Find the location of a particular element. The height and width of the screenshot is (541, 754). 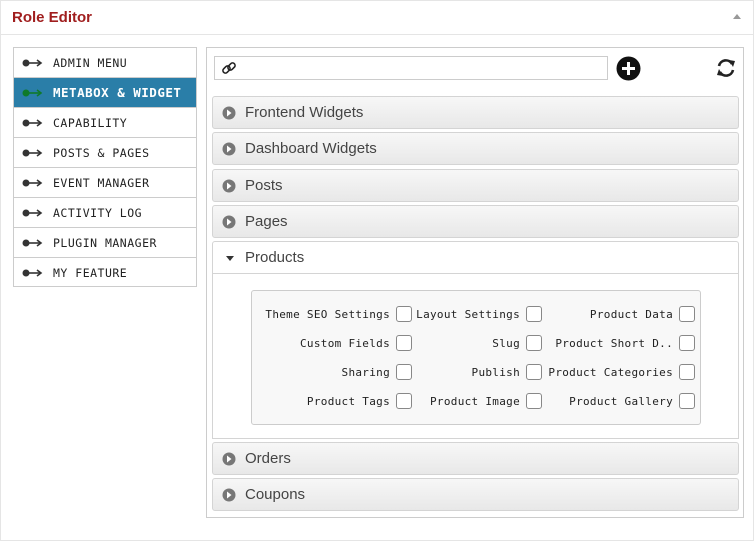

sidebar-item-posts-pages: POSTS & PAGES is located at coordinates (105, 153).